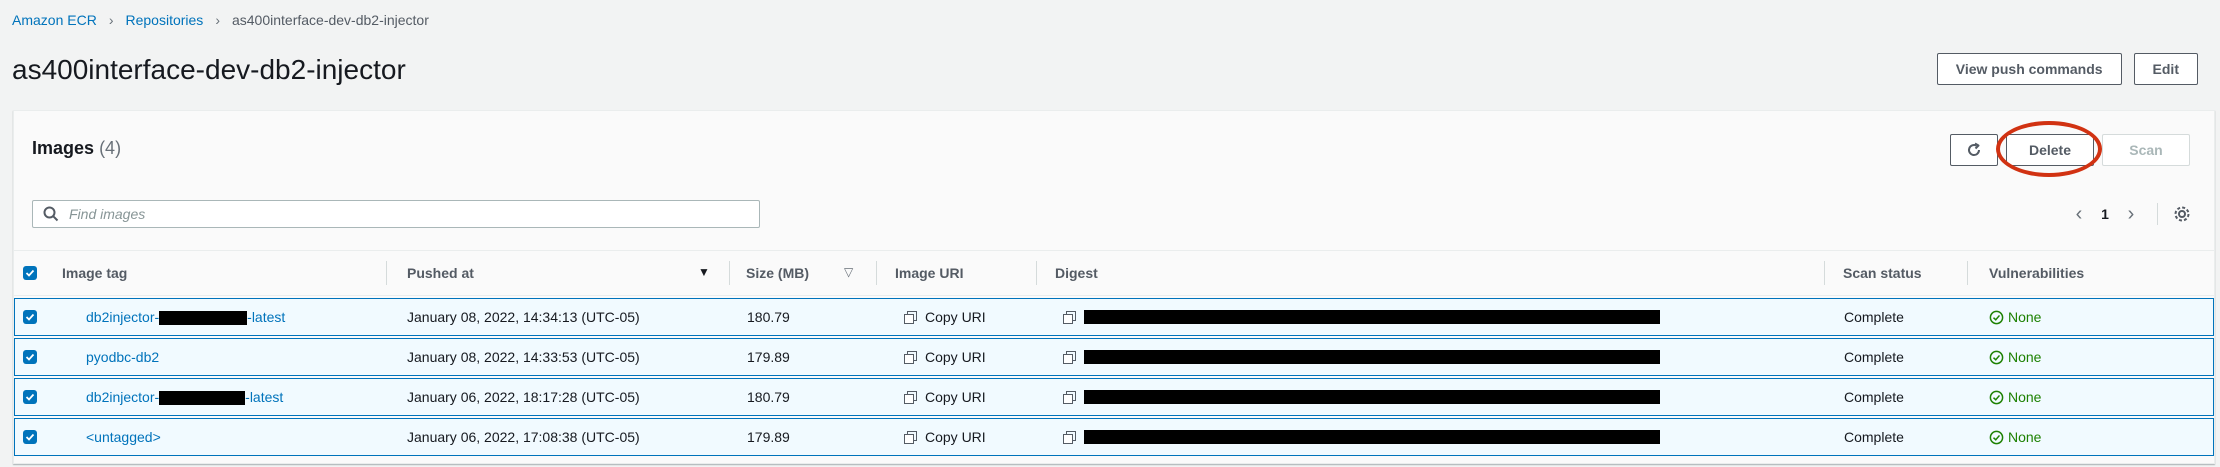 This screenshot has width=2220, height=467. Describe the element at coordinates (523, 397) in the screenshot. I see `pushed-at-cell: January 06, 2022, 18:17:28 (UTC-05)` at that location.